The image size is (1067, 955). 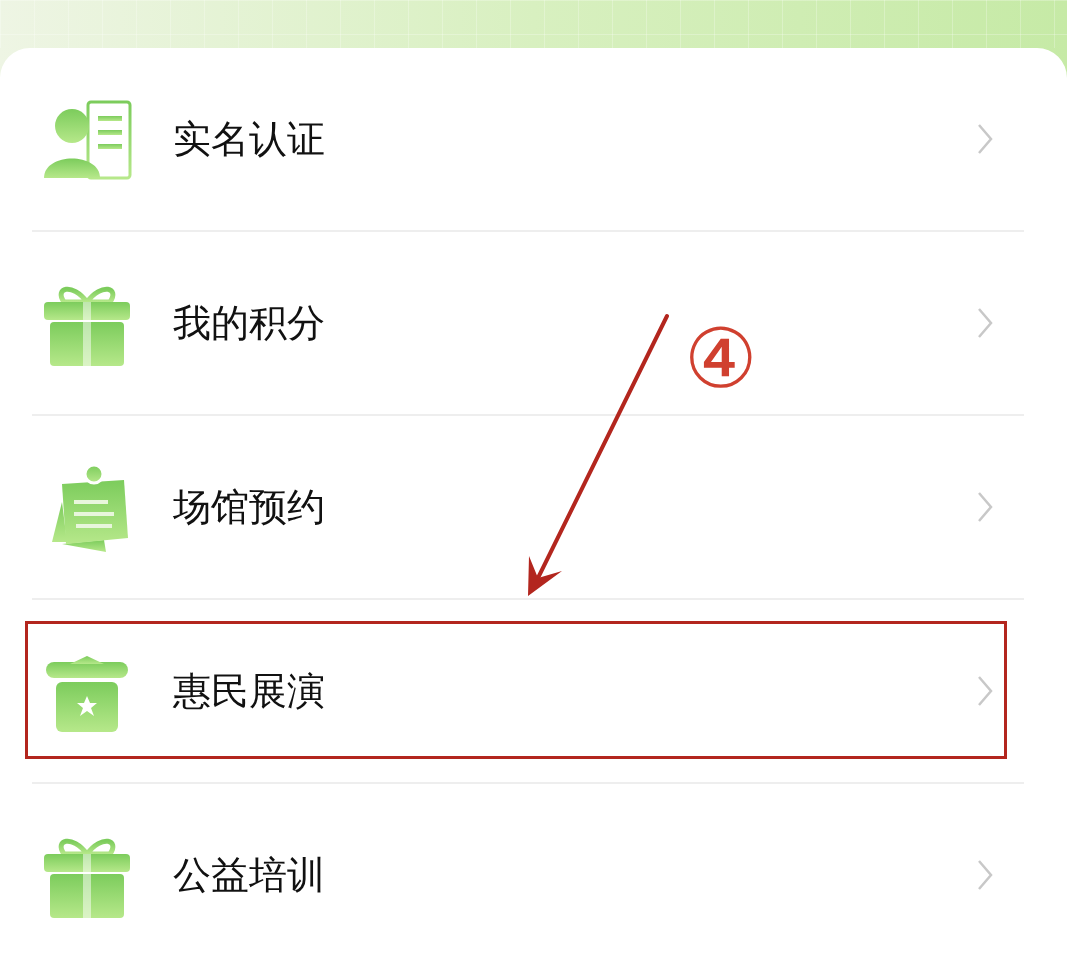 What do you see at coordinates (574, 875) in the screenshot?
I see `menu-item-label: 公益培训` at bounding box center [574, 875].